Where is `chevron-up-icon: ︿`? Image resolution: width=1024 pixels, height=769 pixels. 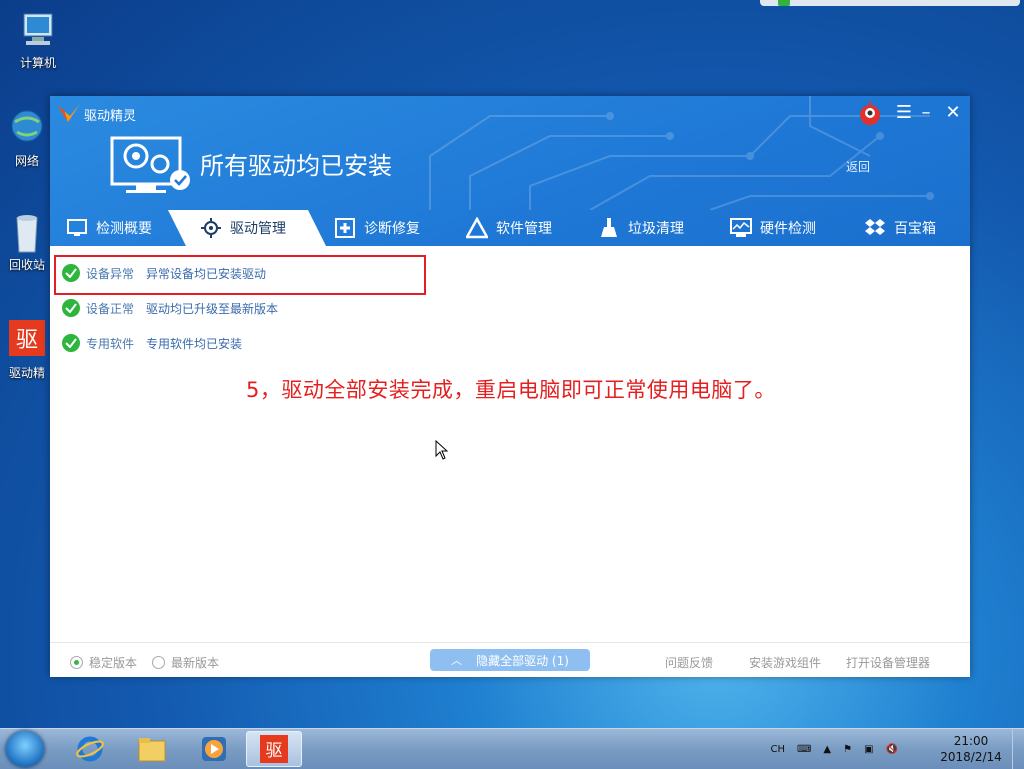
chevron-up-icon: ︿ is located at coordinates (457, 660).